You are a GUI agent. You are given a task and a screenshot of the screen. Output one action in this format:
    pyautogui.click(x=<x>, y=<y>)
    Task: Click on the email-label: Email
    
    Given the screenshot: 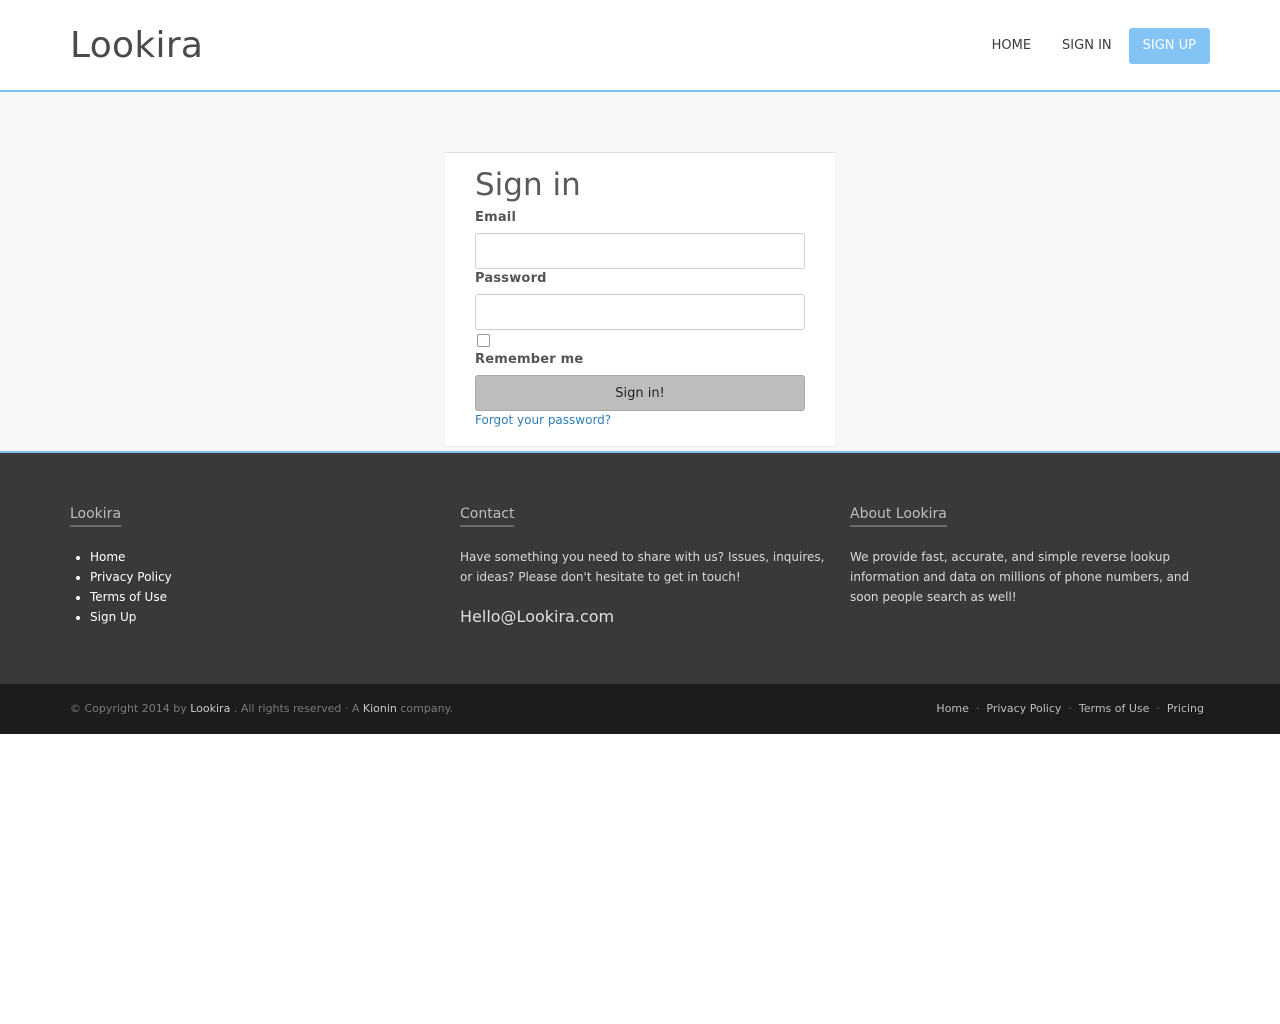 What is the action you would take?
    pyautogui.click(x=496, y=217)
    